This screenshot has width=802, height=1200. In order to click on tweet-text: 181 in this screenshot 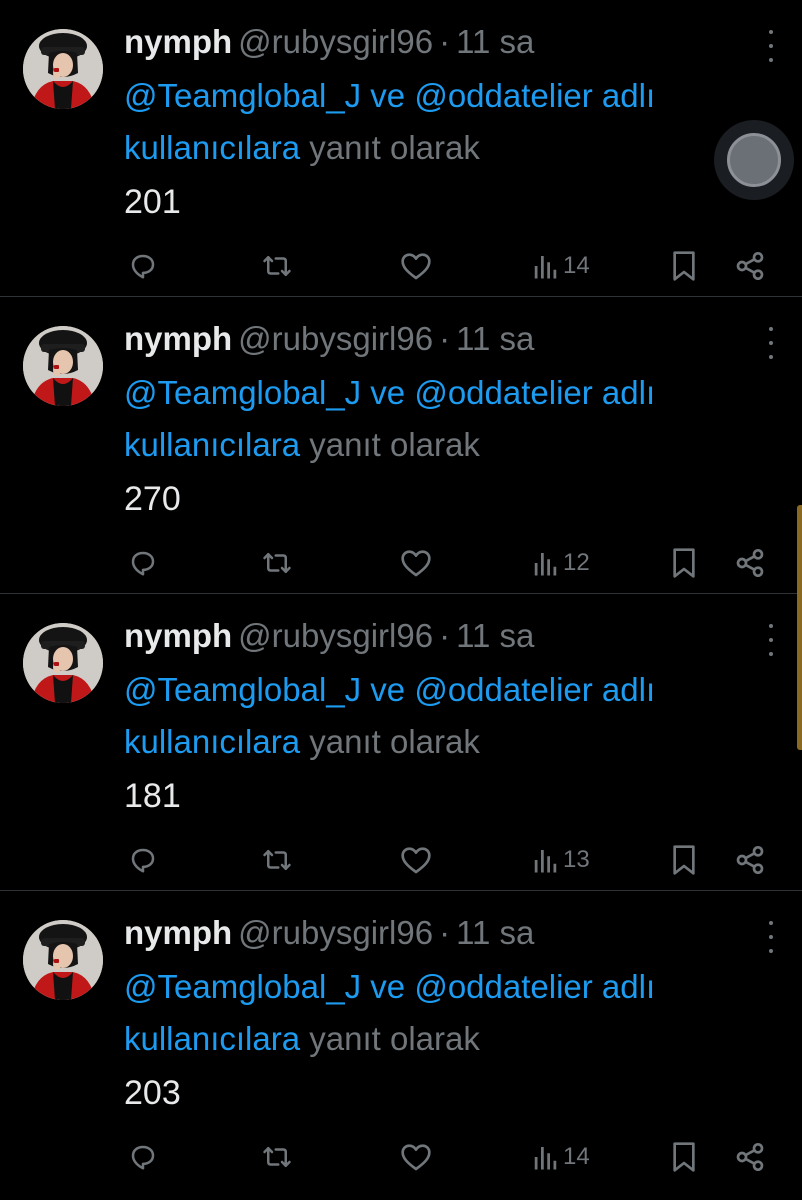, I will do `click(152, 796)`.